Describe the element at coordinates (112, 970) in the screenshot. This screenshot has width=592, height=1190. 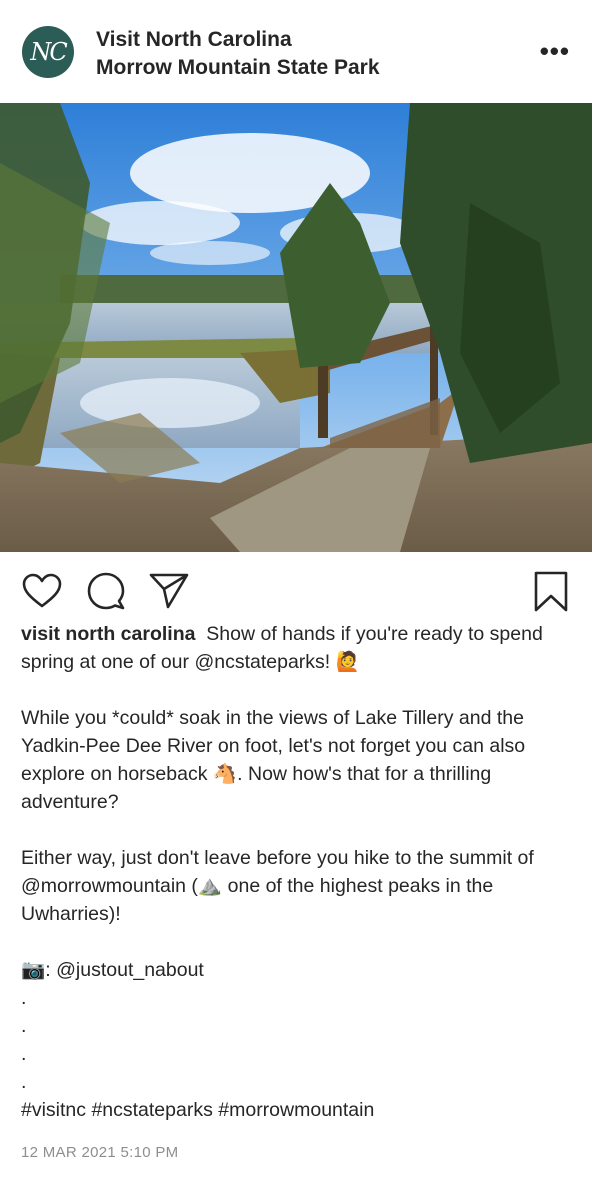
I see `caption-photo-credit: 📷: @justout_nabout` at that location.